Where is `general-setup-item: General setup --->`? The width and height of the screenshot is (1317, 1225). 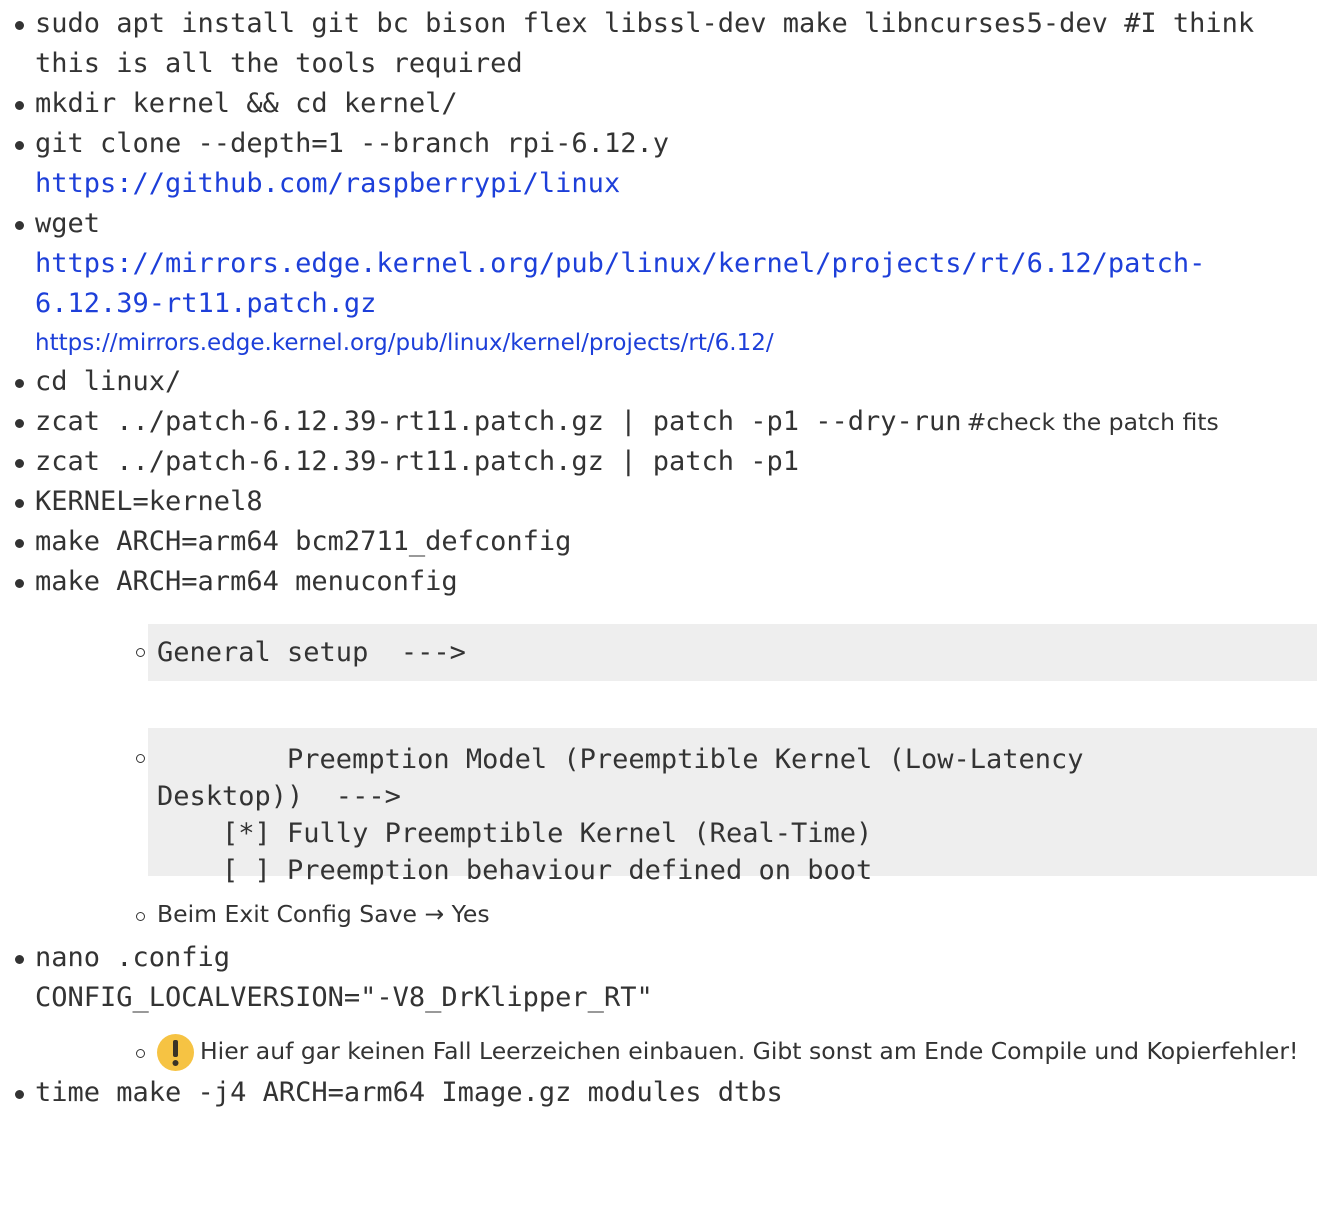 general-setup-item: General setup ---> is located at coordinates (676, 652).